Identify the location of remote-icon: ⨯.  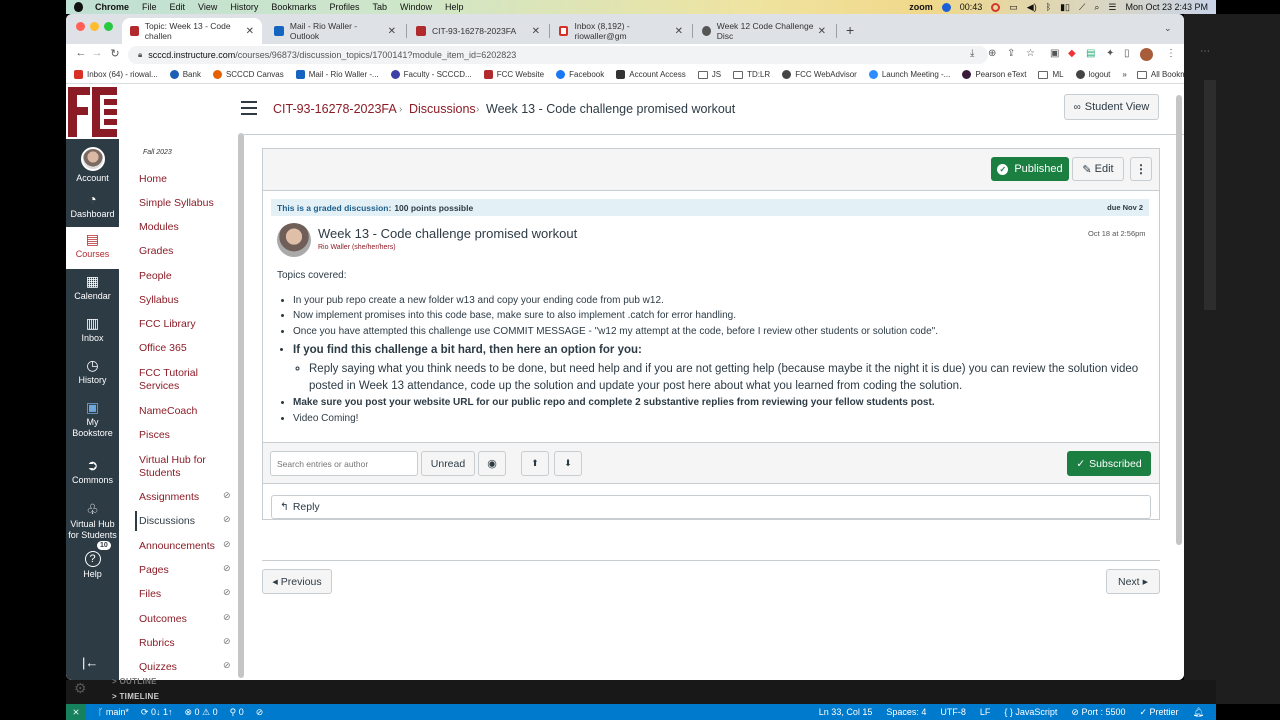
(76, 712).